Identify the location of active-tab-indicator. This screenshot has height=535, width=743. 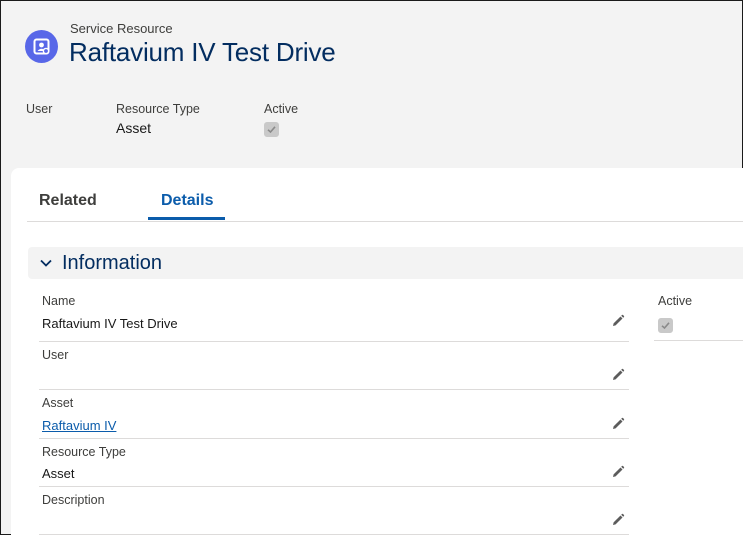
(186, 218).